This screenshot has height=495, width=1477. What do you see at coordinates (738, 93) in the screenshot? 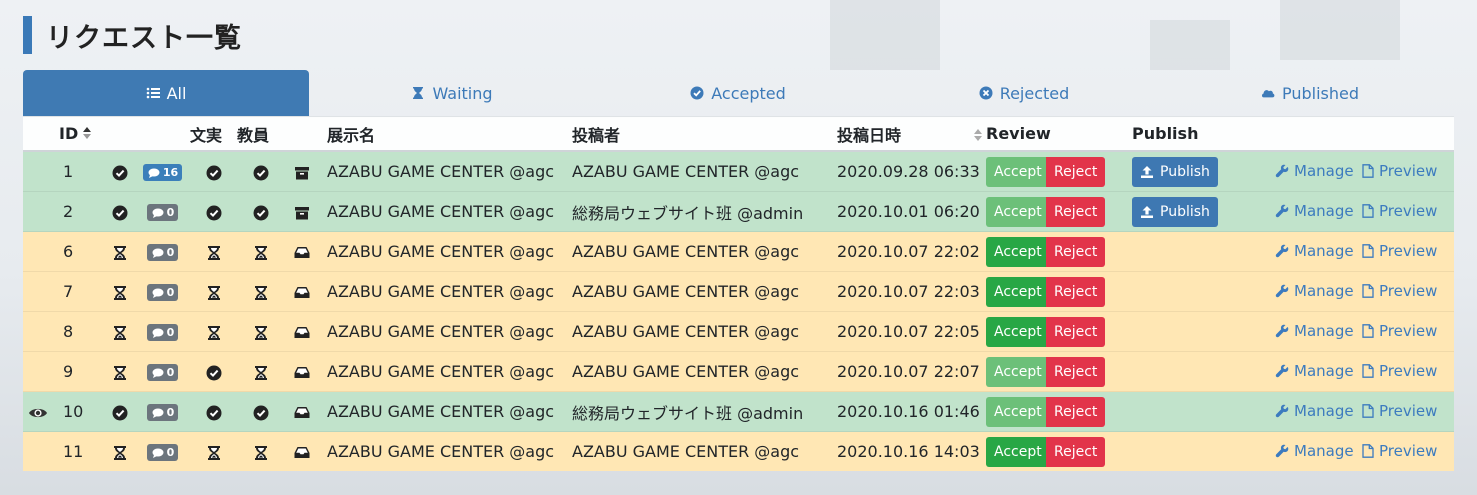
I see `tab-accepted: Accepted` at bounding box center [738, 93].